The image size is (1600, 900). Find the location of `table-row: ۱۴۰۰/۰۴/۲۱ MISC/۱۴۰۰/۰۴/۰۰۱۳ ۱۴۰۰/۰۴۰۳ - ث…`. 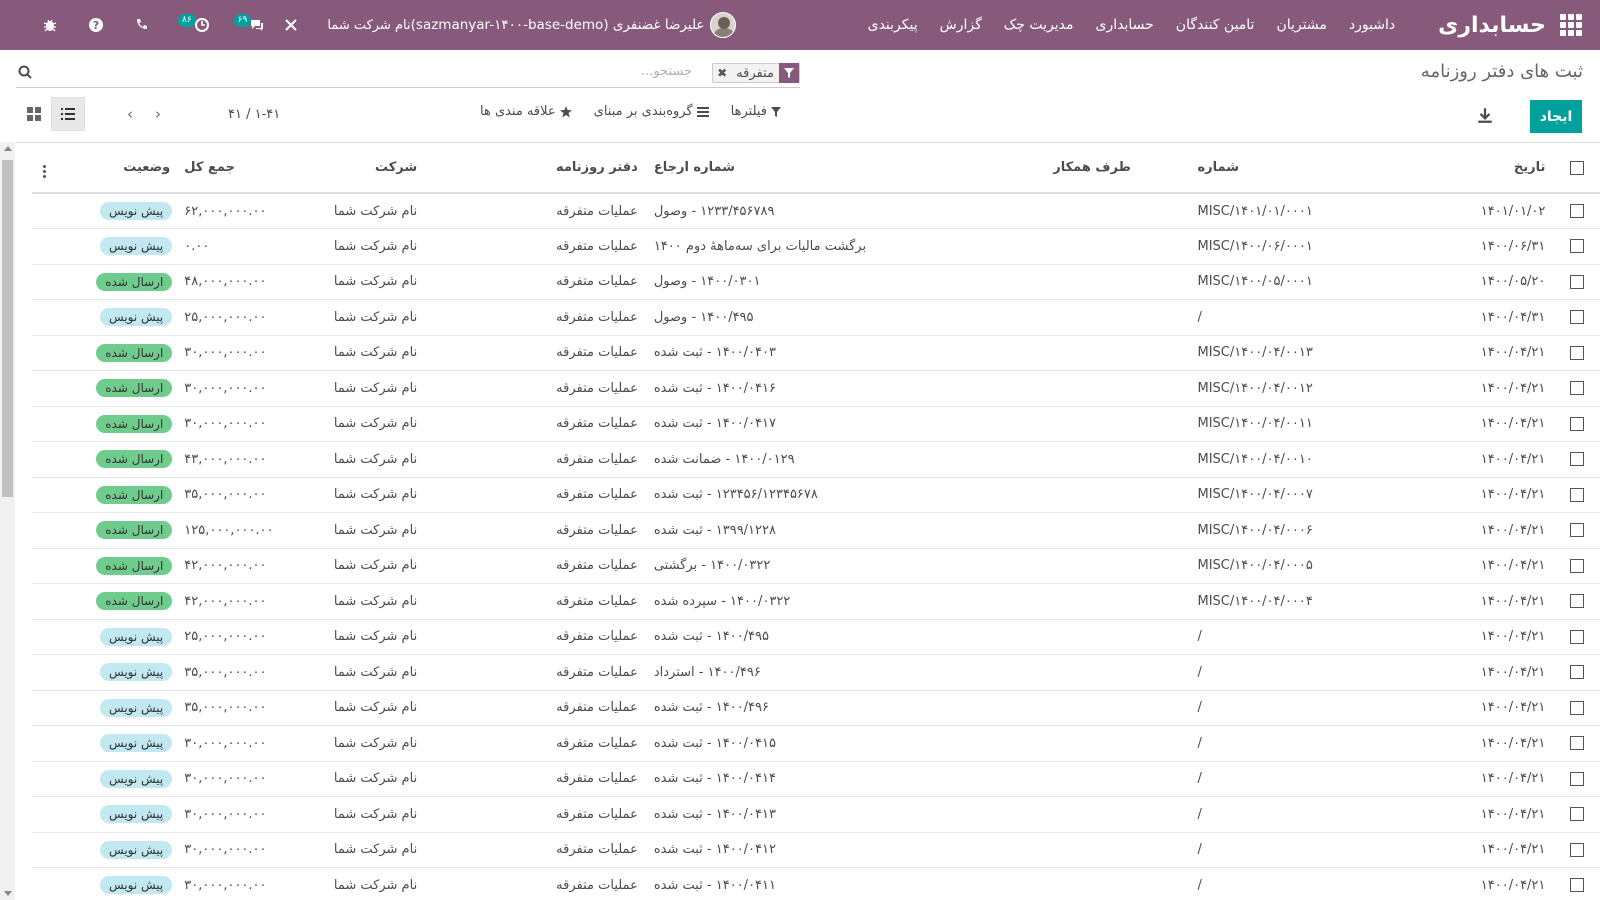

table-row: ۱۴۰۰/۰۴/۲۱ MISC/۱۴۰۰/۰۴/۰۰۱۳ ۱۴۰۰/۰۴۰۳ - ث… is located at coordinates (816, 353).